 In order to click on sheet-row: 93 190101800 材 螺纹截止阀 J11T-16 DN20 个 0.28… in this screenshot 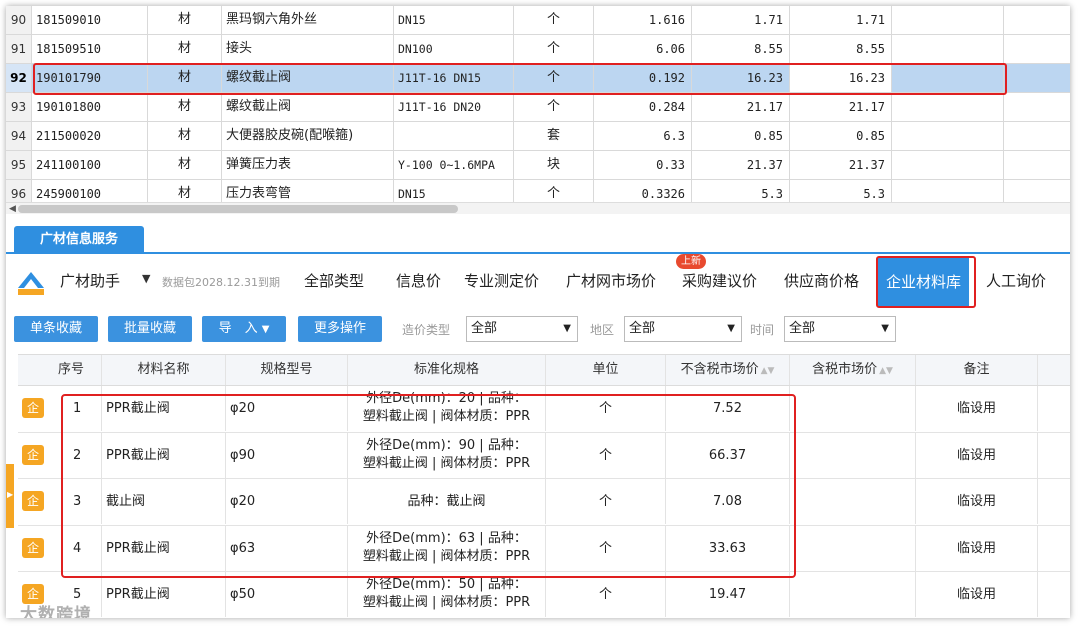, I will do `click(538, 107)`.